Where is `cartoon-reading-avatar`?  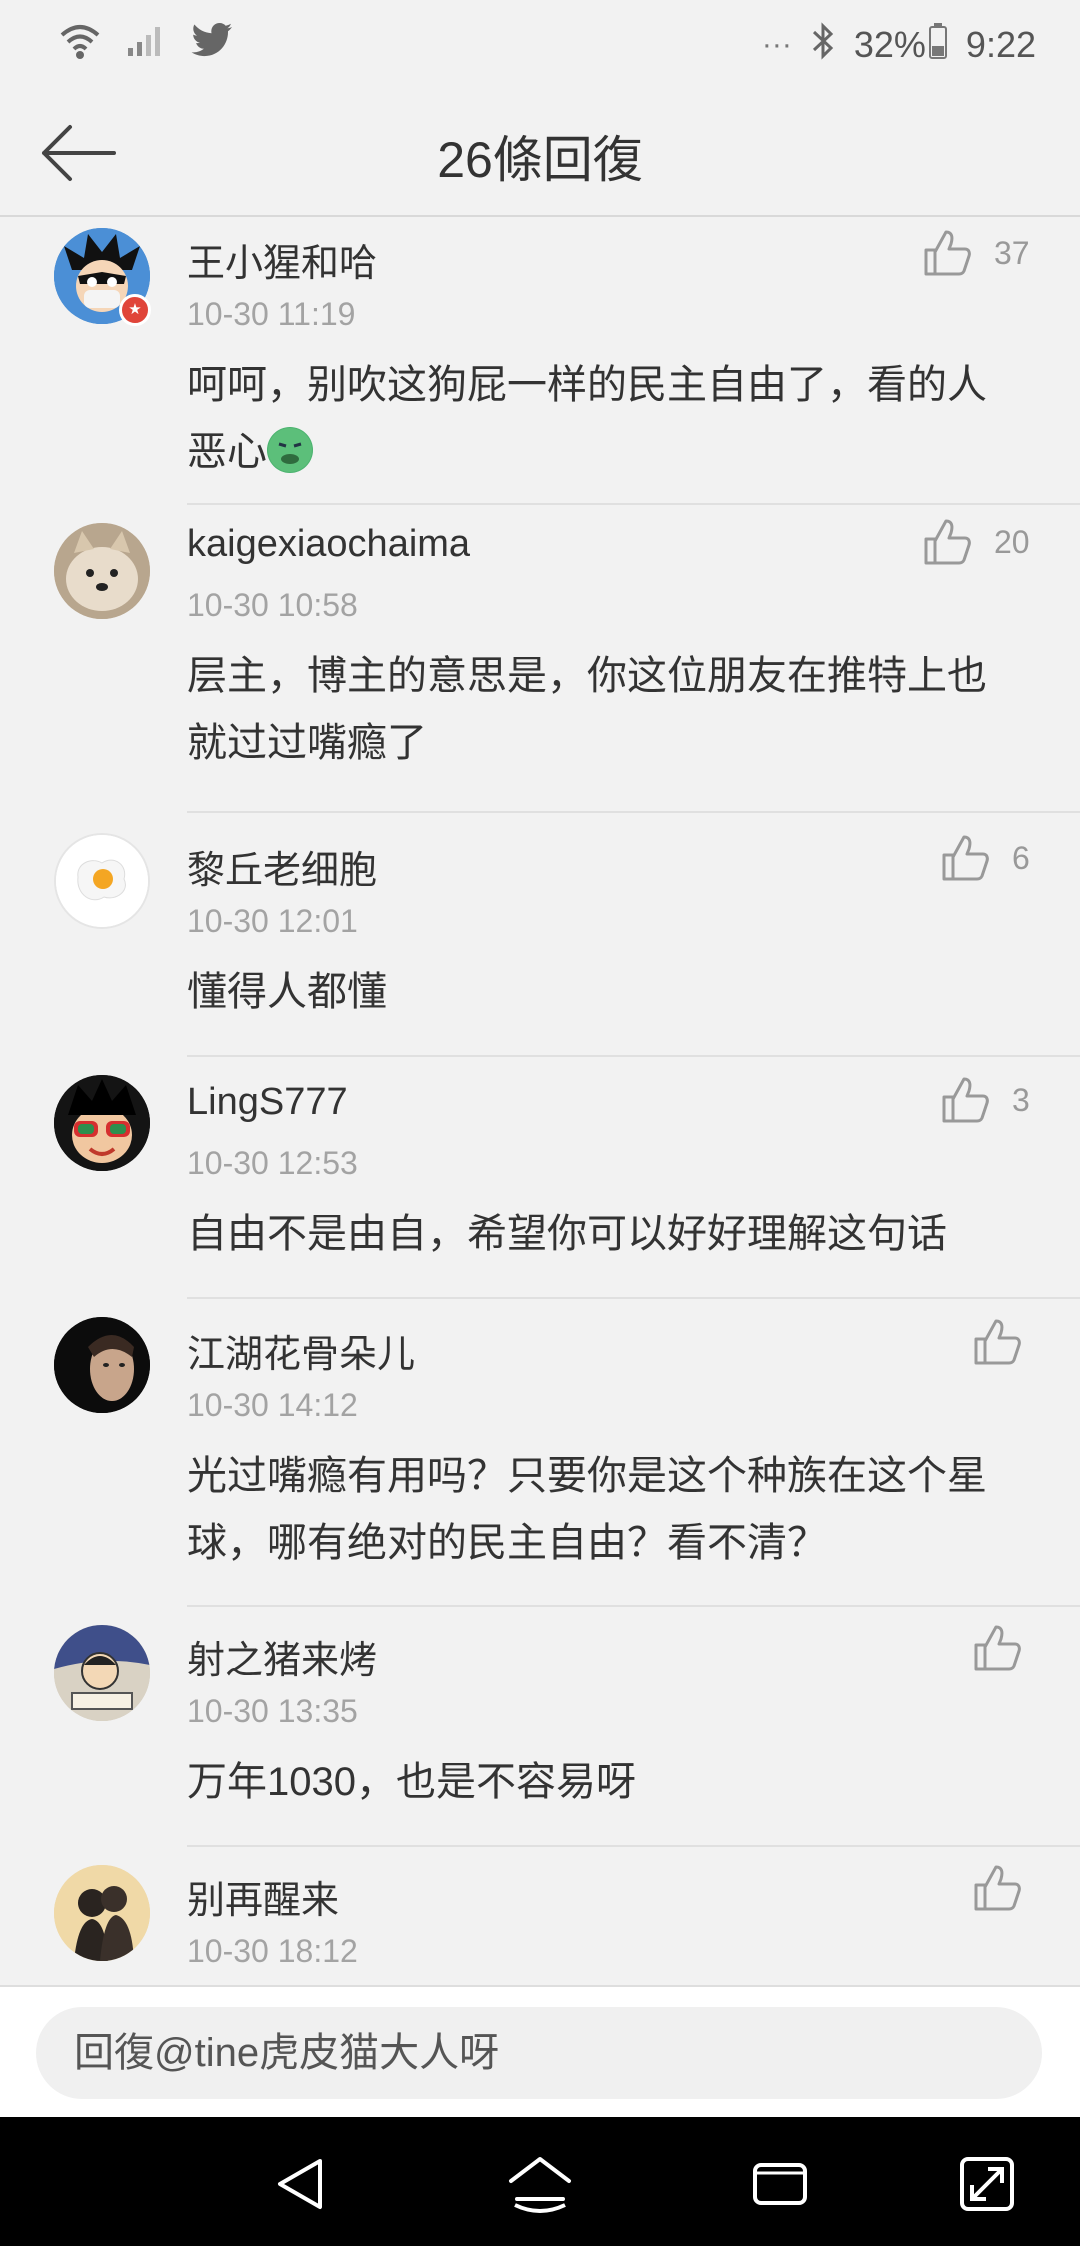
cartoon-reading-avatar is located at coordinates (102, 1673).